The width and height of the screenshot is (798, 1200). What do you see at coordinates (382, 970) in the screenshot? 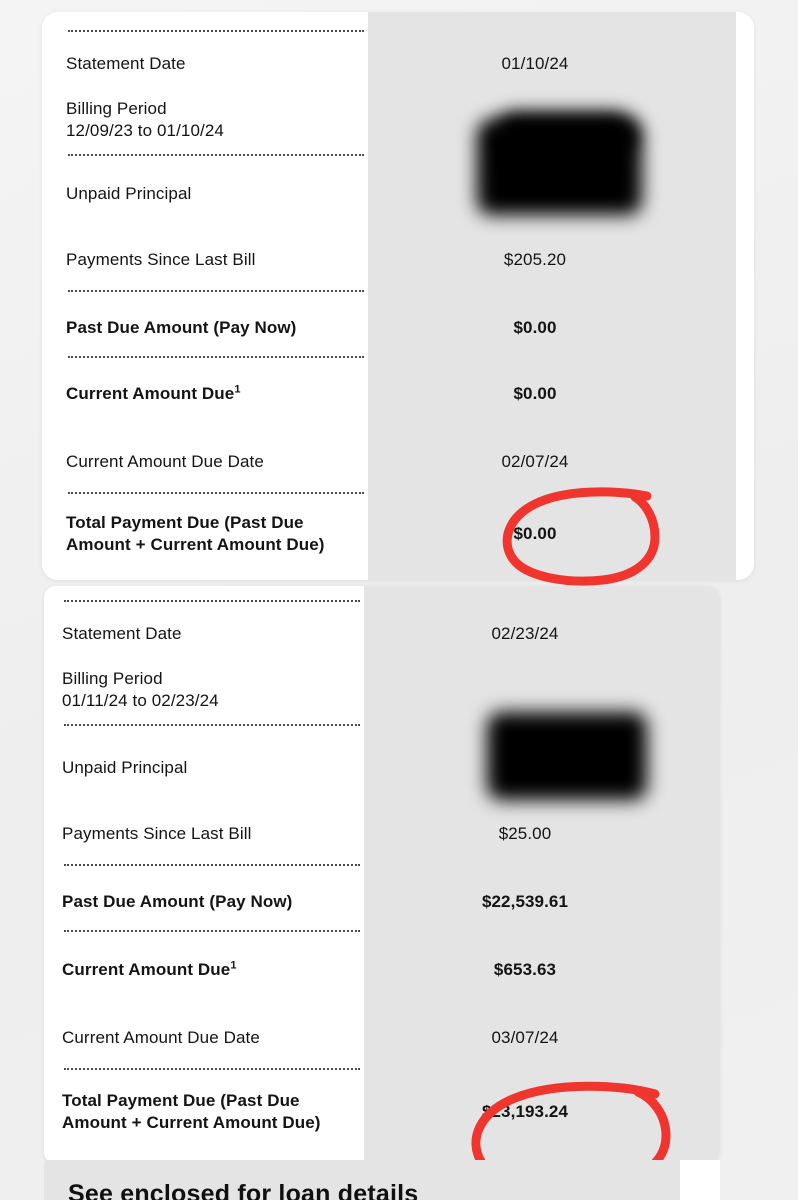
I see `table-row-current-amount-due: Current Amount Due1 $653.63` at bounding box center [382, 970].